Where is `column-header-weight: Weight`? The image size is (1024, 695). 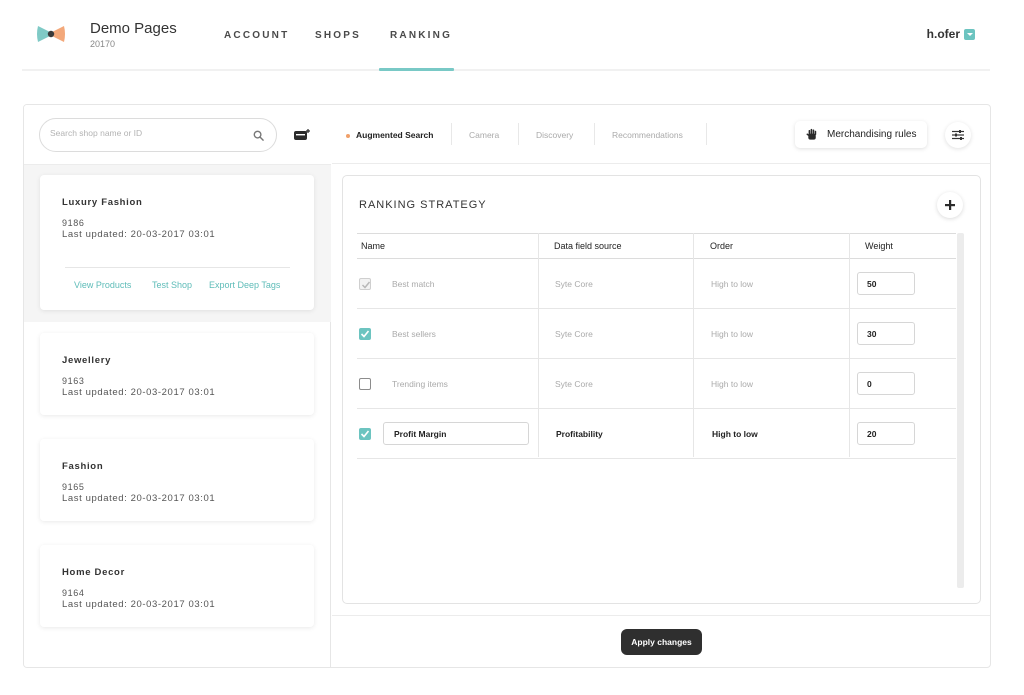
column-header-weight: Weight is located at coordinates (879, 246).